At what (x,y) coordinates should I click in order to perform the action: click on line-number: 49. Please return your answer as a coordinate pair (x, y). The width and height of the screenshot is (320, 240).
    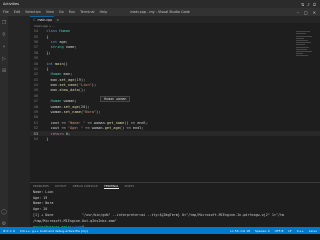
    Looking at the image, I should click on (35, 112).